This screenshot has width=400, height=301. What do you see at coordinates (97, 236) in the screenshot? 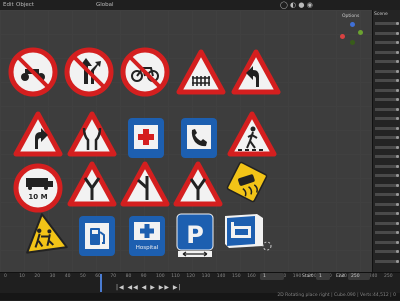
I see `fuel-station-sign` at bounding box center [97, 236].